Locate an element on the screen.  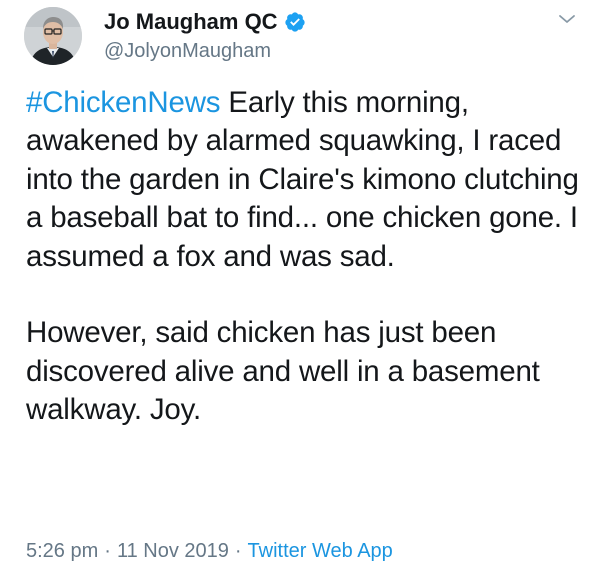
verified-badge-icon is located at coordinates (295, 22).